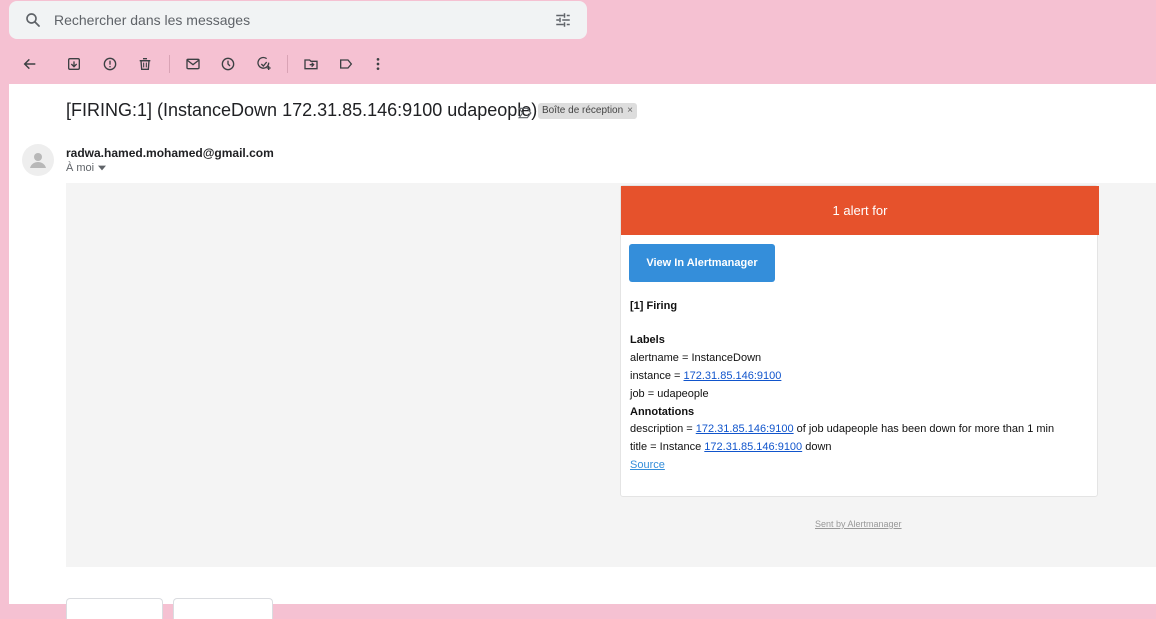  What do you see at coordinates (102, 168) in the screenshot?
I see `chevron-down-icon` at bounding box center [102, 168].